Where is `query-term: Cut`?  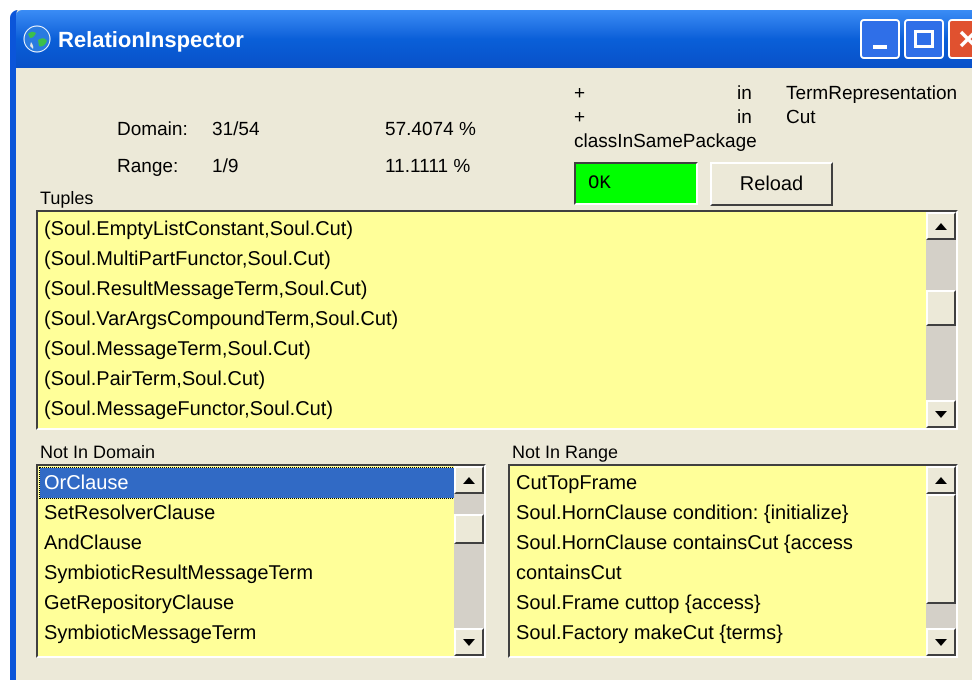 query-term: Cut is located at coordinates (801, 118).